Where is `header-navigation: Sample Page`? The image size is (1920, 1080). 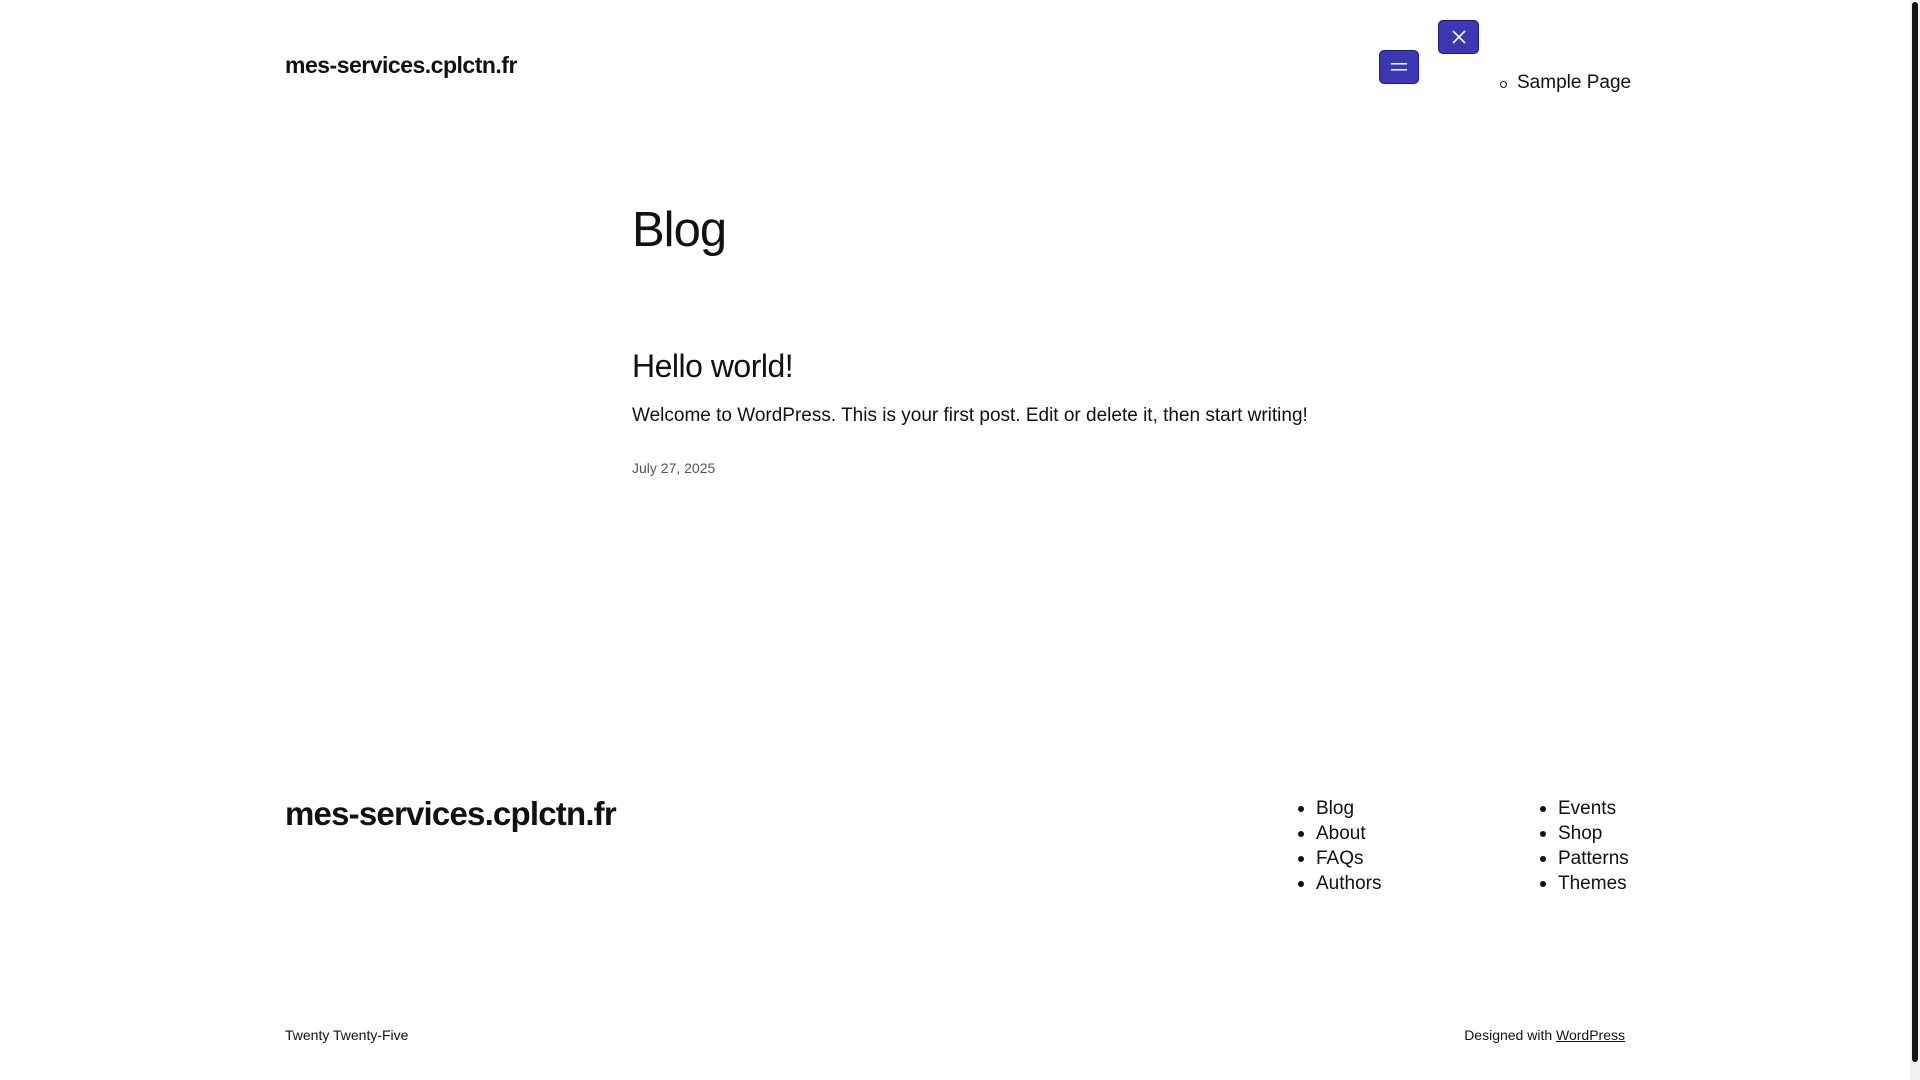
header-navigation: Sample Page is located at coordinates (1565, 83).